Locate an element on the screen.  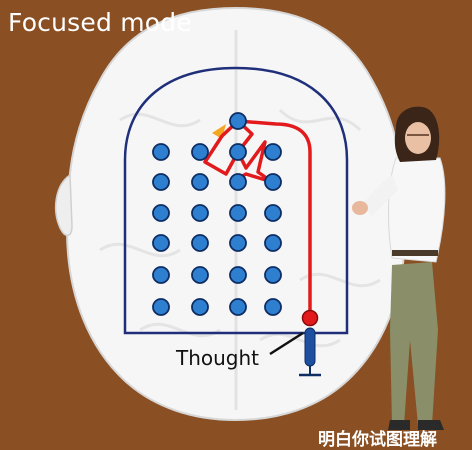
thought-label: Thought is located at coordinates (217, 358).